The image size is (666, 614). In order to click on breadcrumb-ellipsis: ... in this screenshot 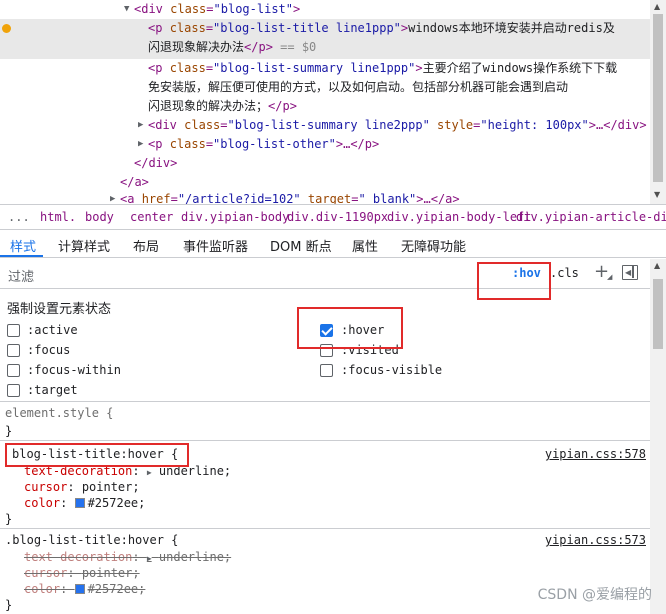, I will do `click(19, 217)`.